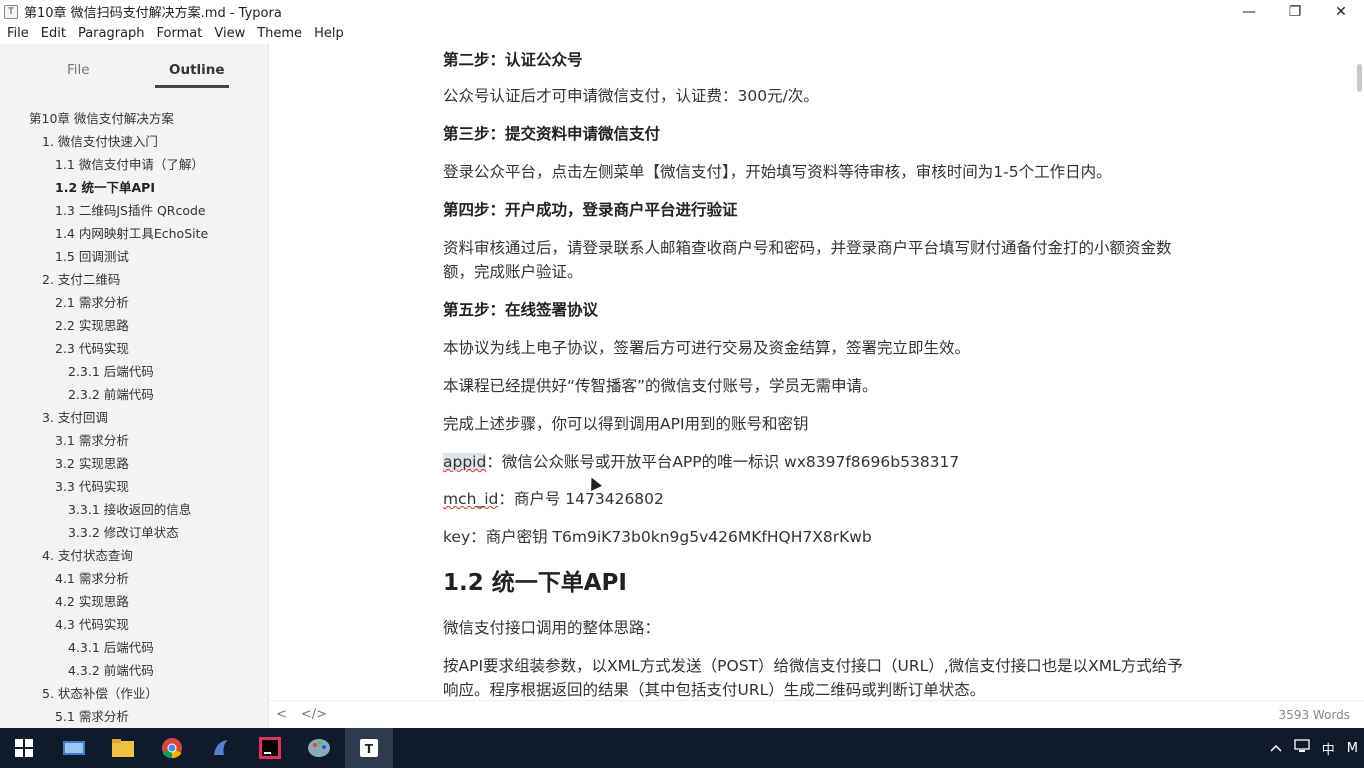 The image size is (1364, 768). Describe the element at coordinates (682, 11) in the screenshot. I see `title-bar: T 第10章 微信扫码支付解决方案.md - Typora — ❐ ✕` at that location.